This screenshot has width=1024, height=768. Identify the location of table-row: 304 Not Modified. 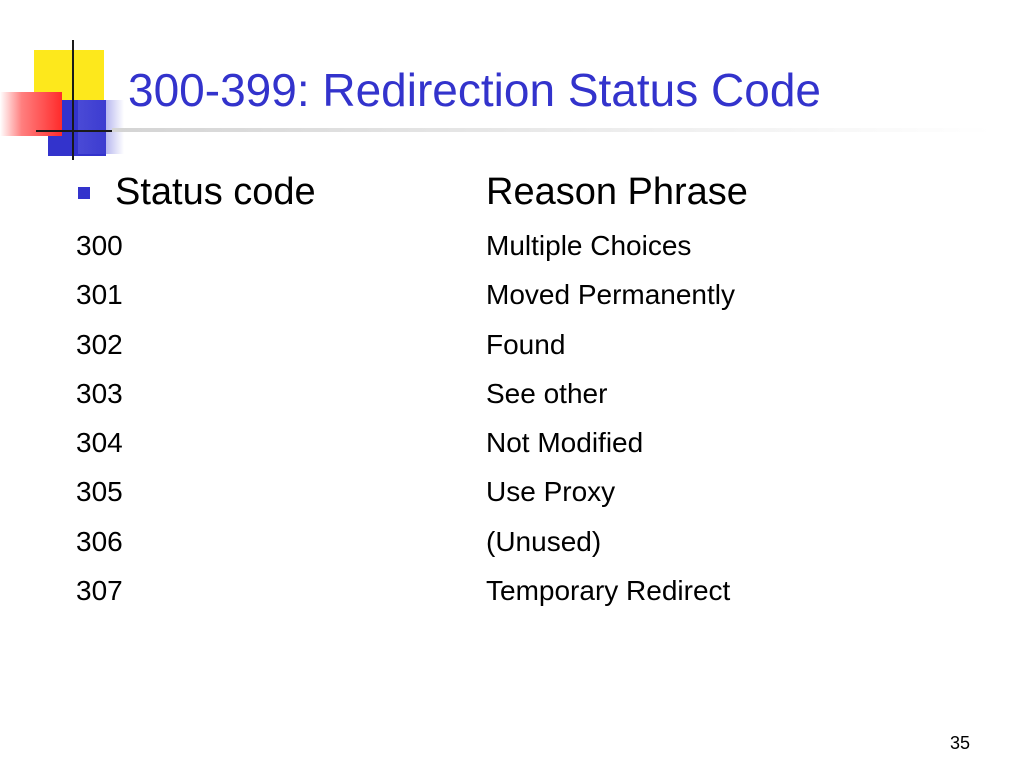
(476, 449).